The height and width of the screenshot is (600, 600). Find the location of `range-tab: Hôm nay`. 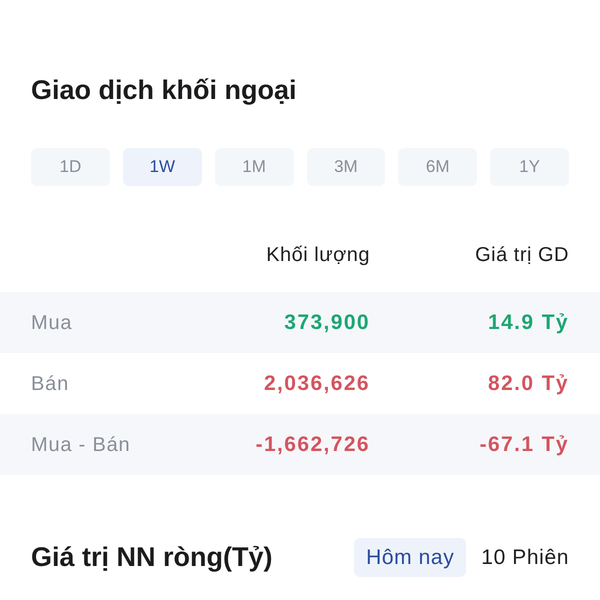

range-tab: Hôm nay is located at coordinates (410, 557).